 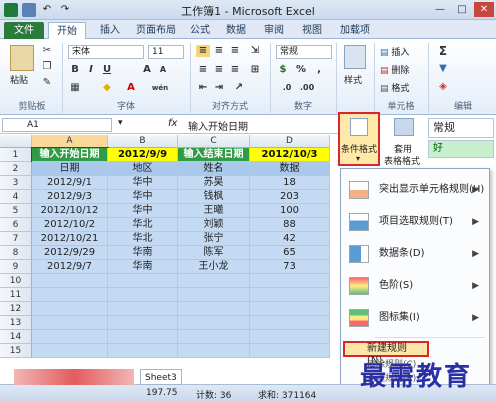 What do you see at coordinates (214, 281) in the screenshot?
I see `cell-c10` at bounding box center [214, 281].